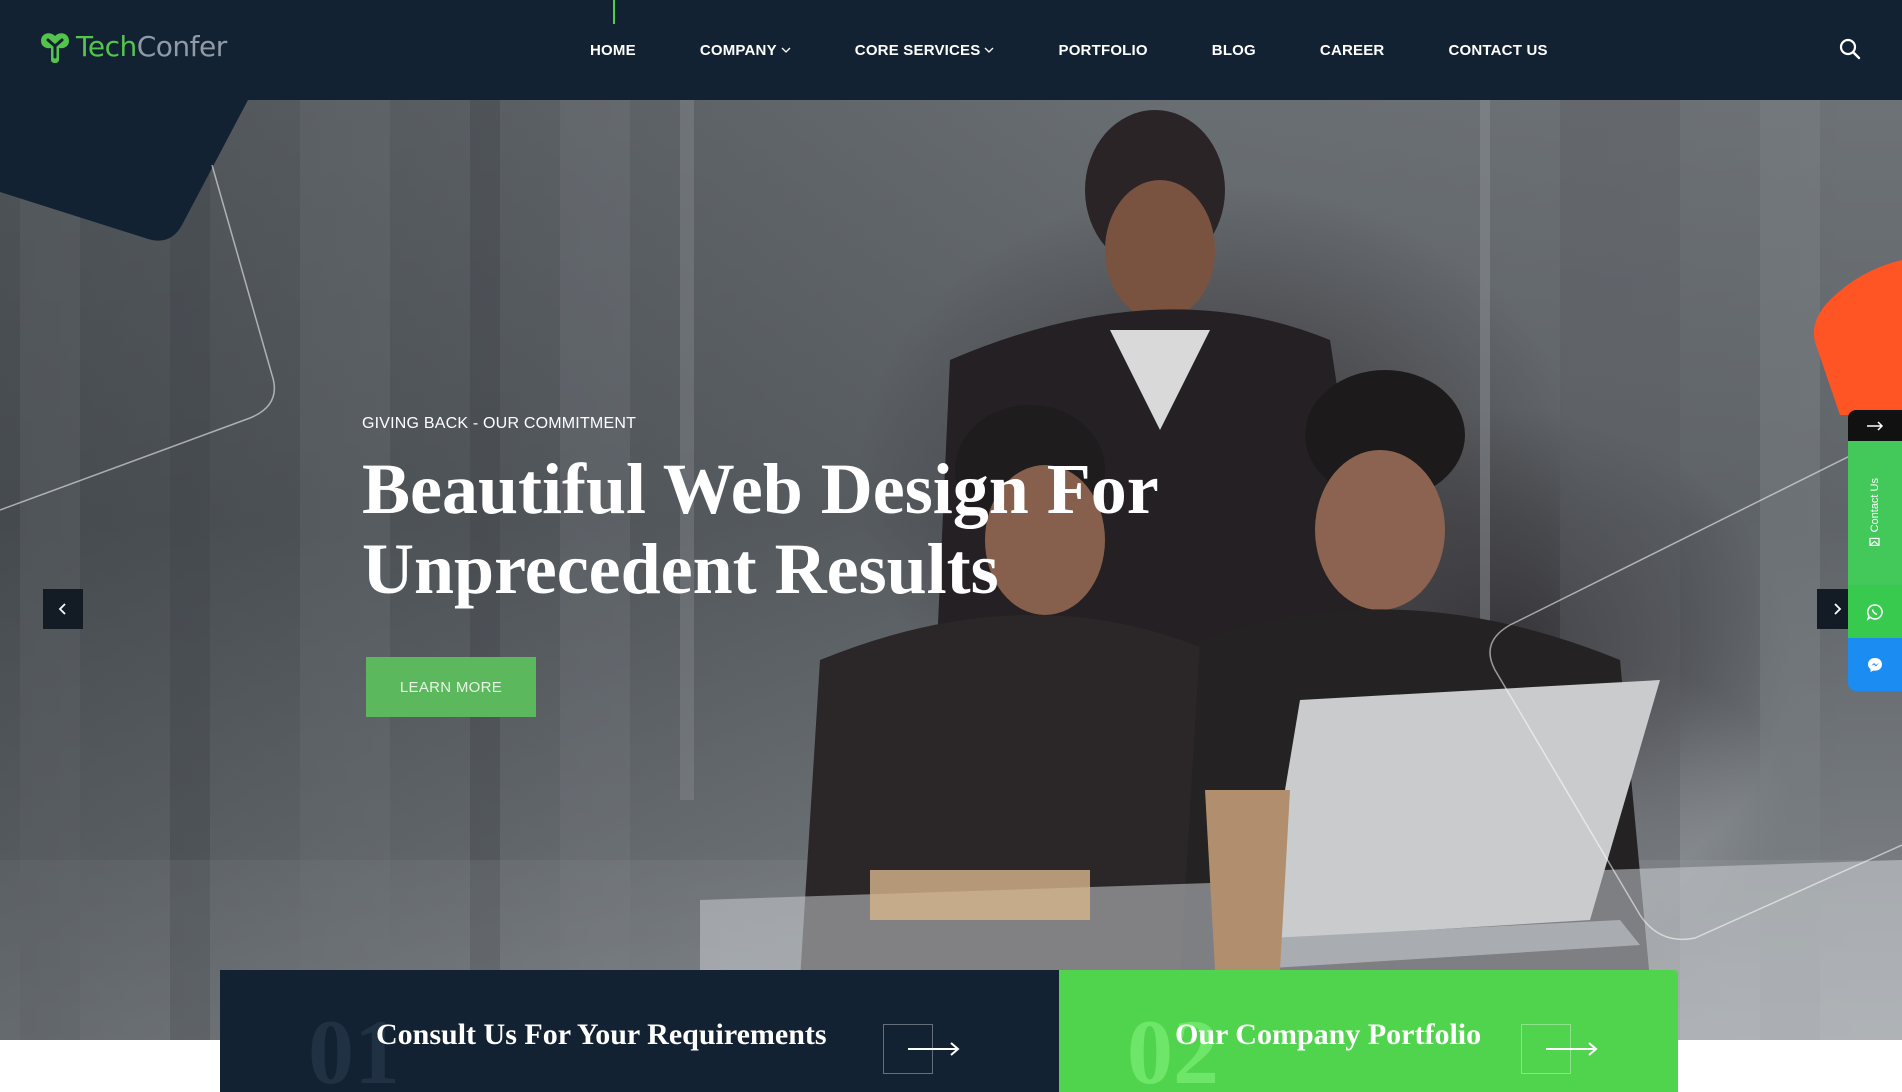 This screenshot has height=1092, width=1902. What do you see at coordinates (55, 48) in the screenshot?
I see `logo-icon` at bounding box center [55, 48].